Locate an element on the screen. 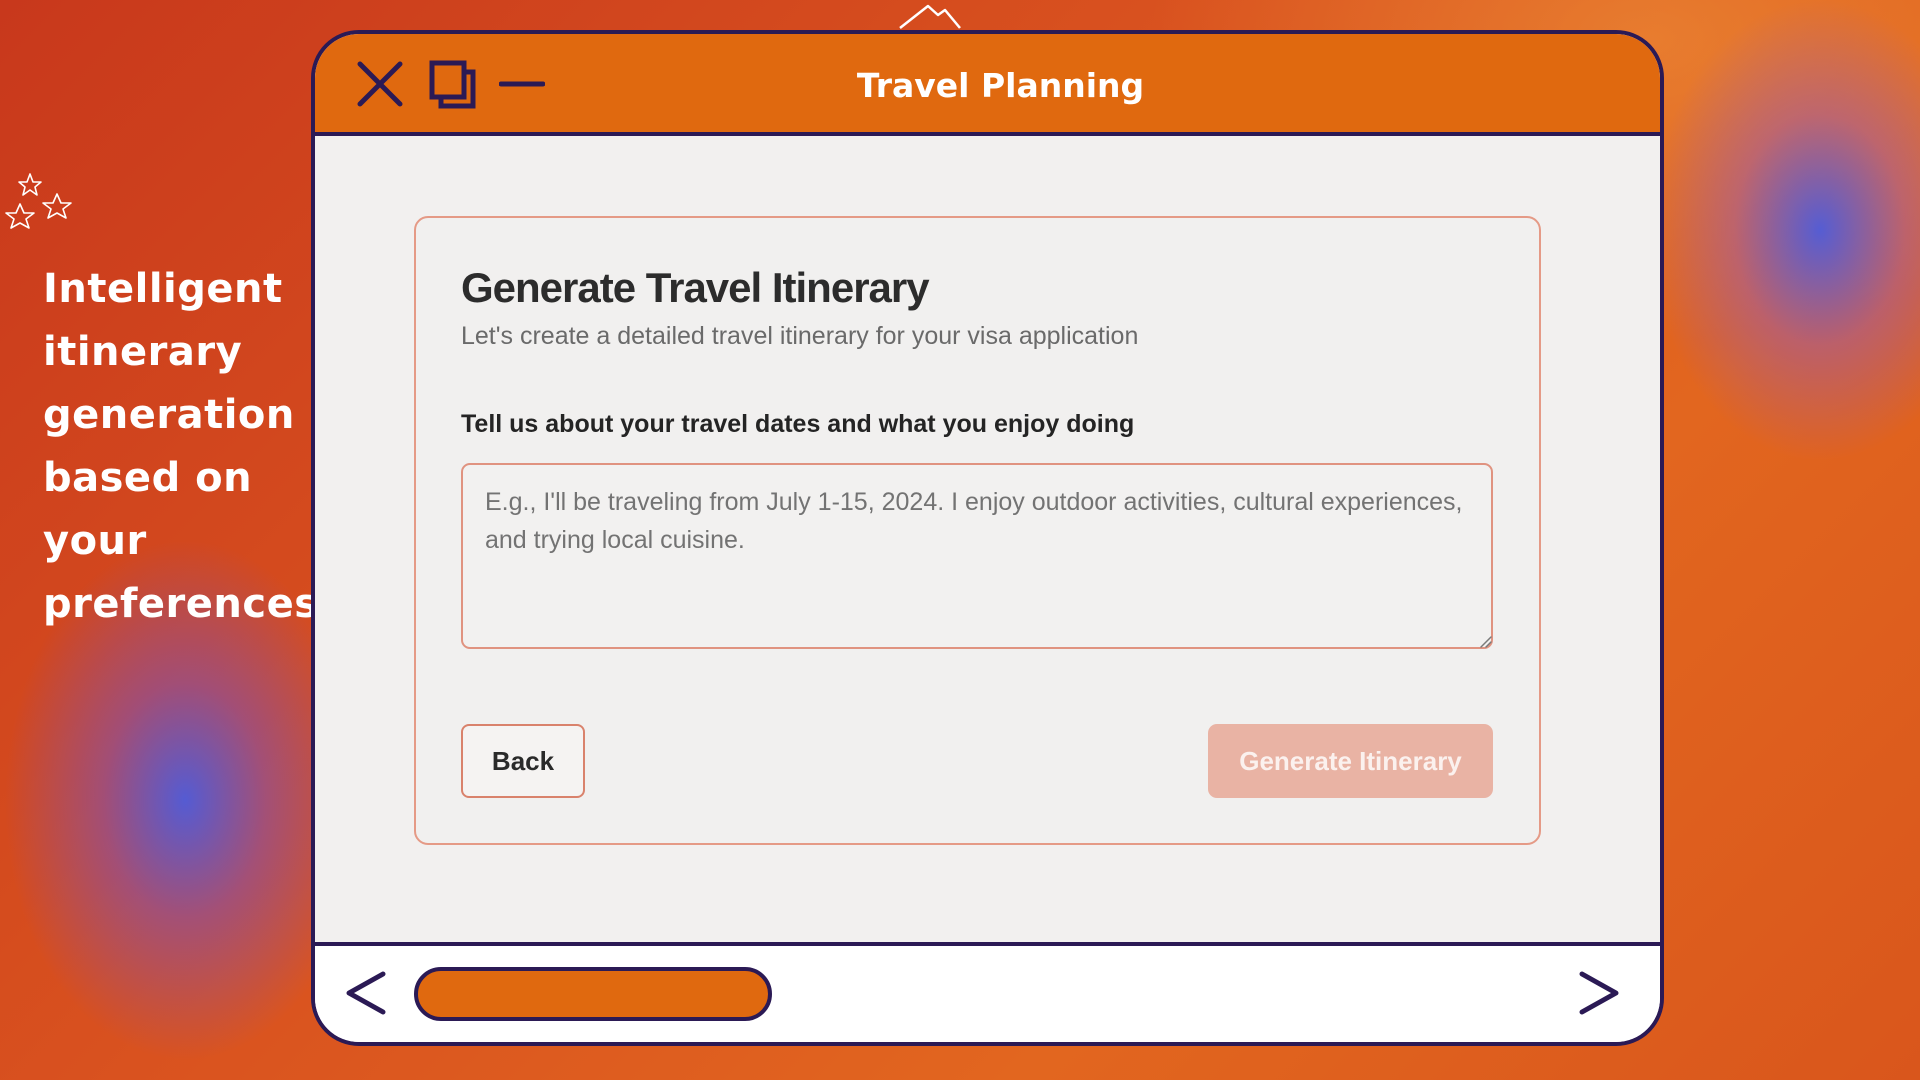  bottom-nav-bar is located at coordinates (987, 992).